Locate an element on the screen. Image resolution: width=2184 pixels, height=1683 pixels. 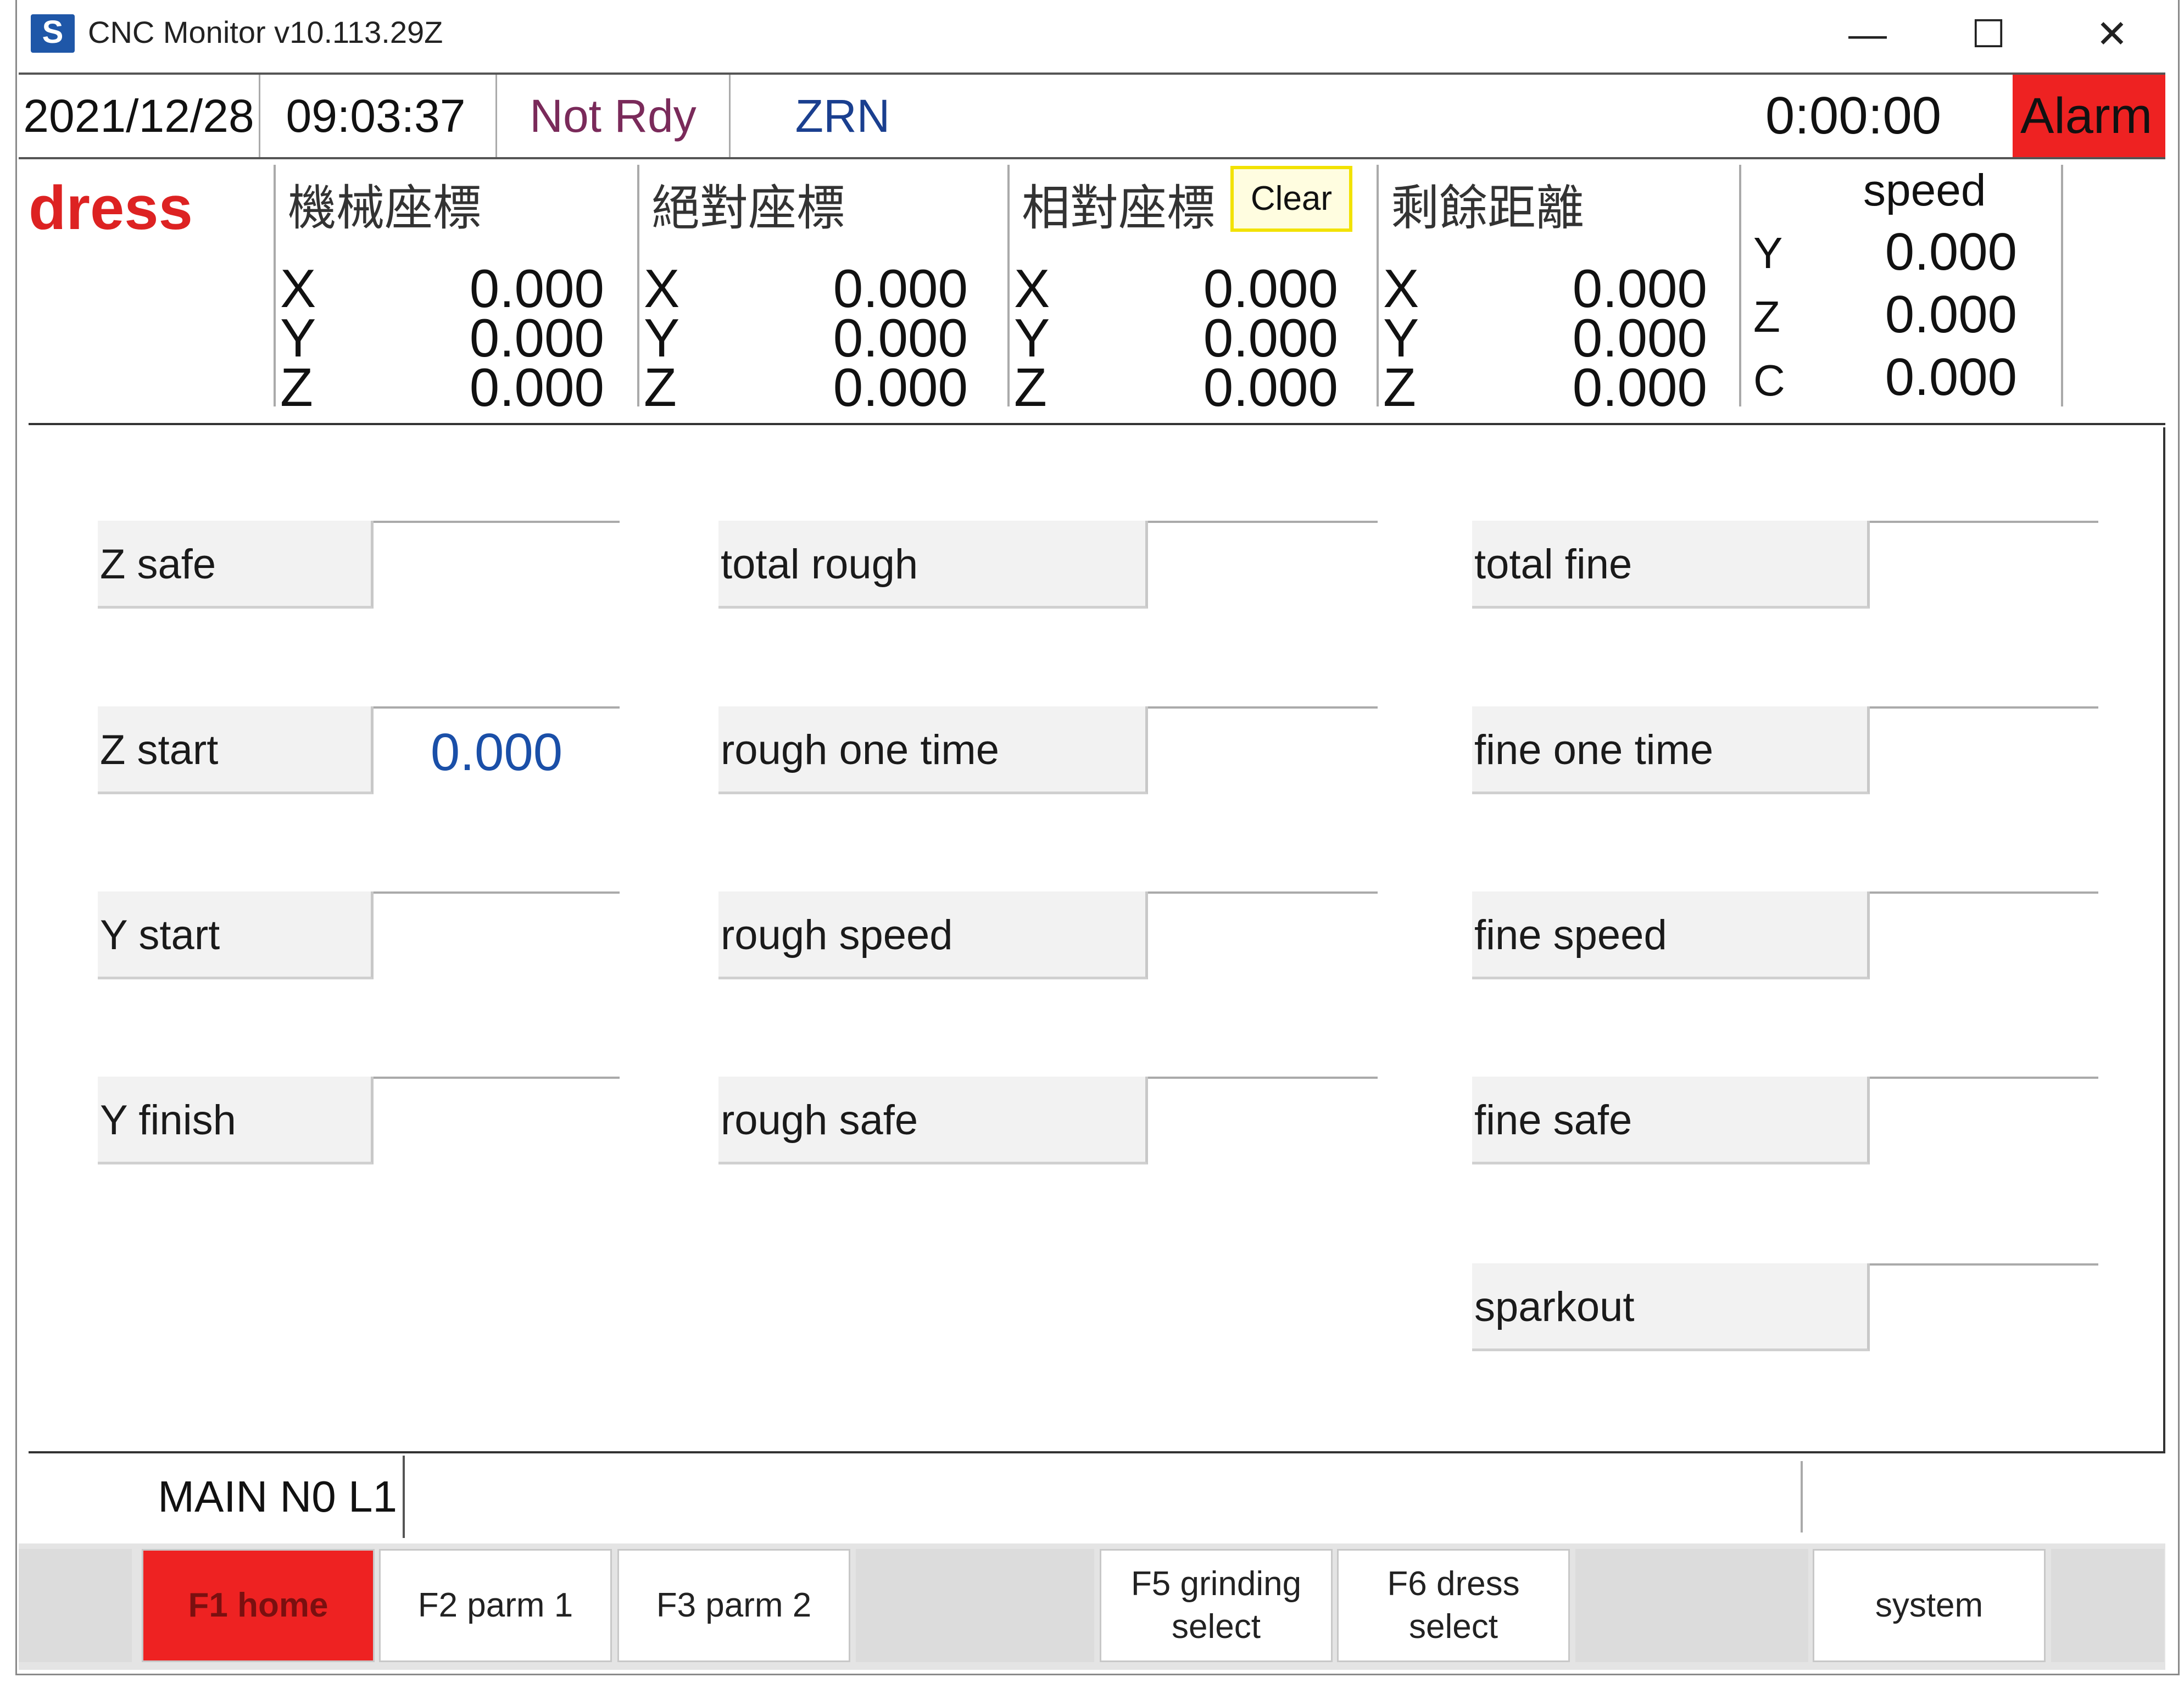
relative-axis-label: X is located at coordinates (1032, 288).